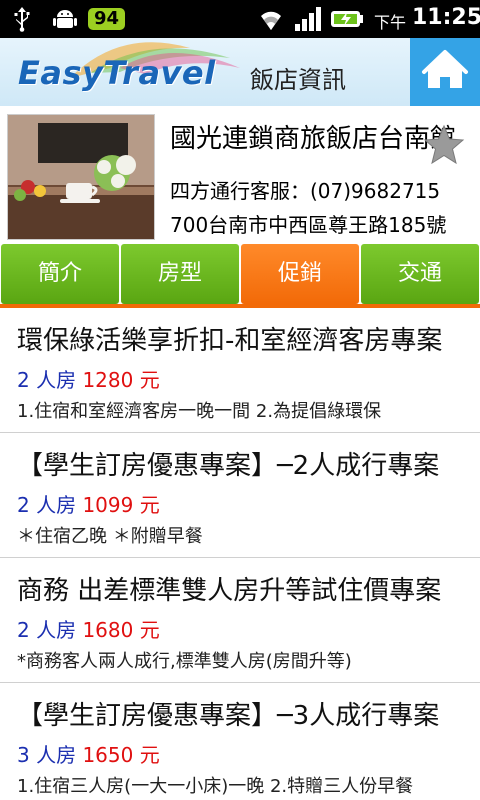  What do you see at coordinates (240, 275) in the screenshot?
I see `hotel-tabs: 簡介 房型 促銷 交通` at bounding box center [240, 275].